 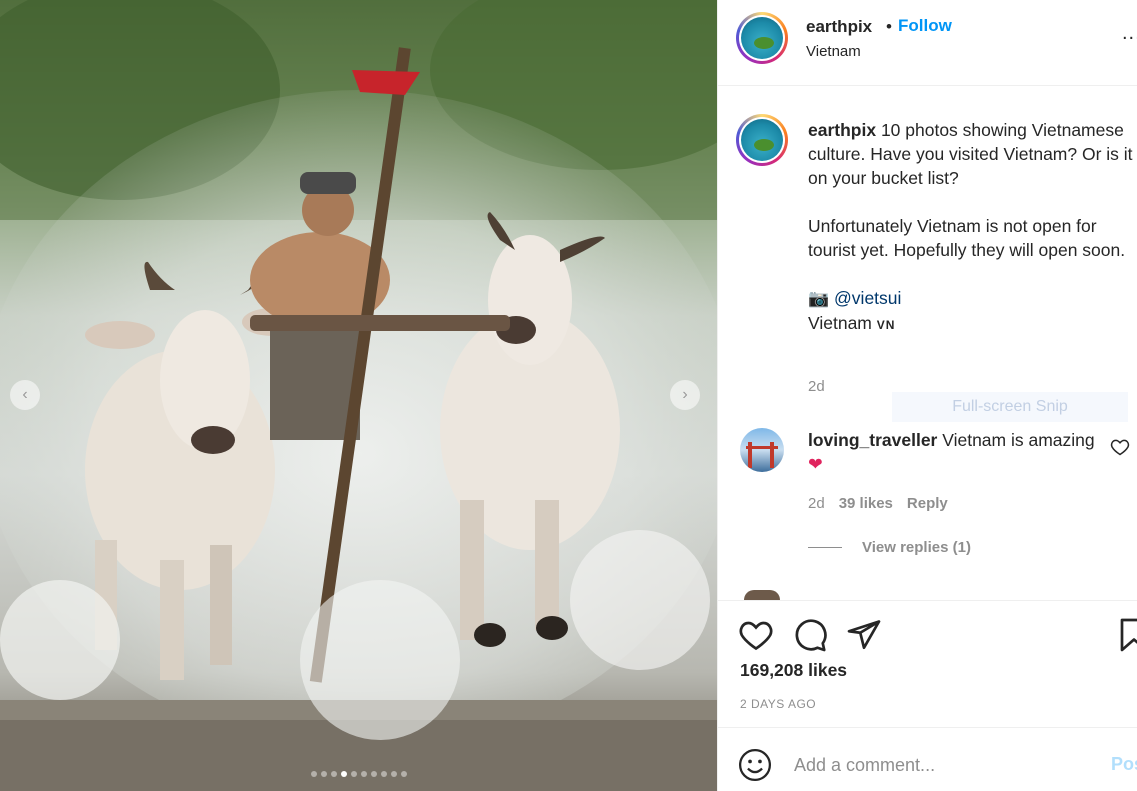 I want to click on chevron-right-icon: ›, so click(x=685, y=394).